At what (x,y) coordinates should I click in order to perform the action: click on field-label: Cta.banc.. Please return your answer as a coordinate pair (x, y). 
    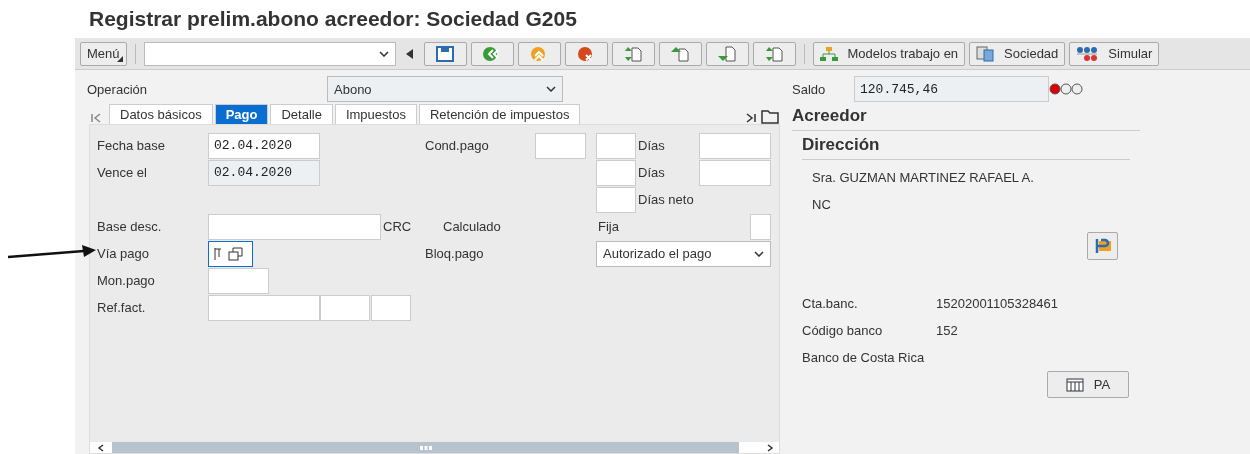
    Looking at the image, I should click on (830, 303).